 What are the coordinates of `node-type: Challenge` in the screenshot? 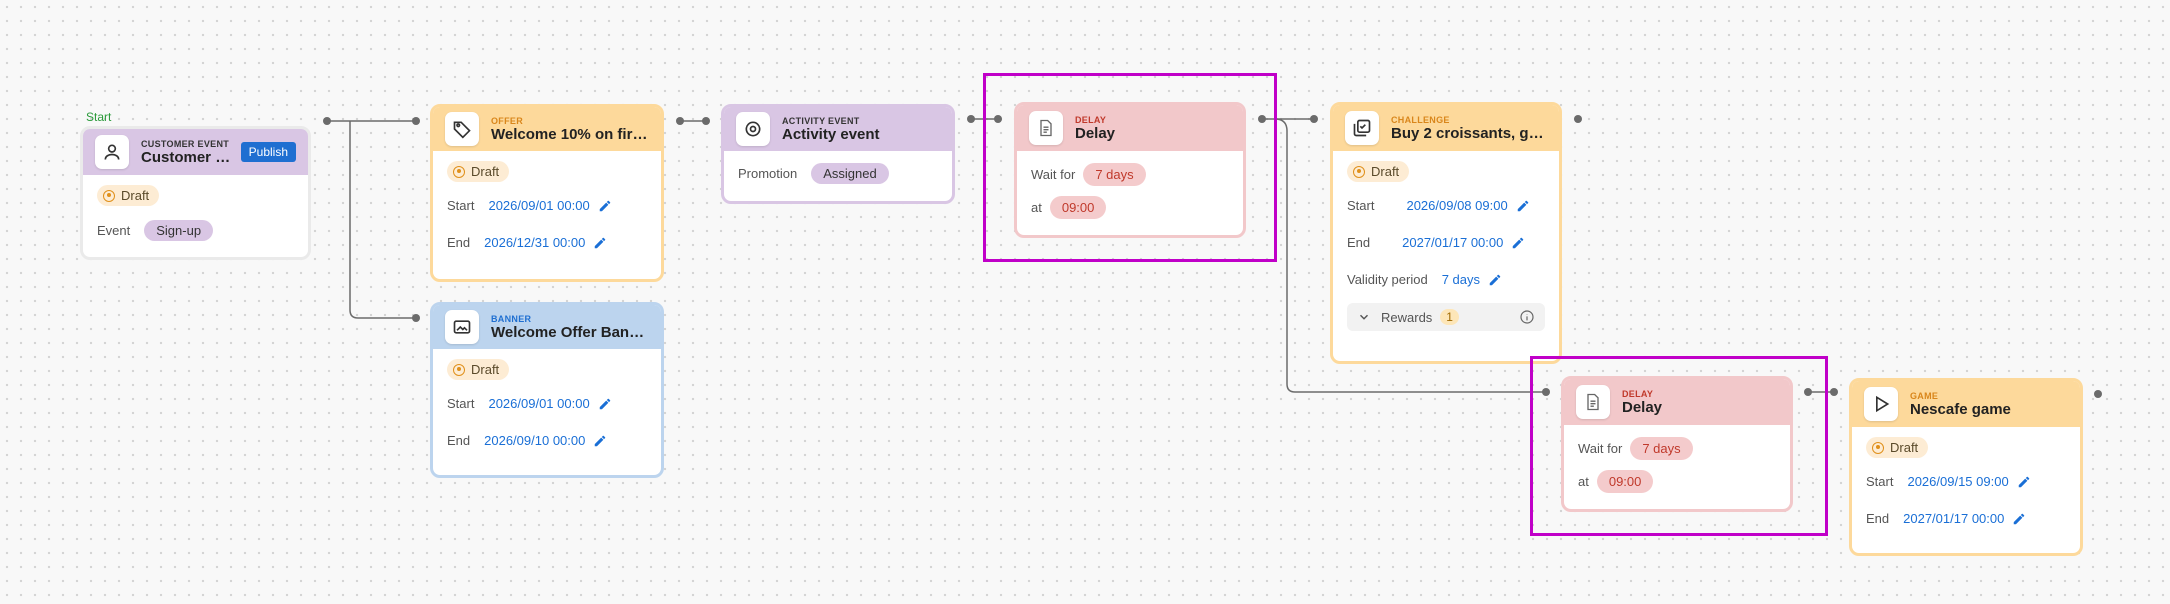 It's located at (1420, 119).